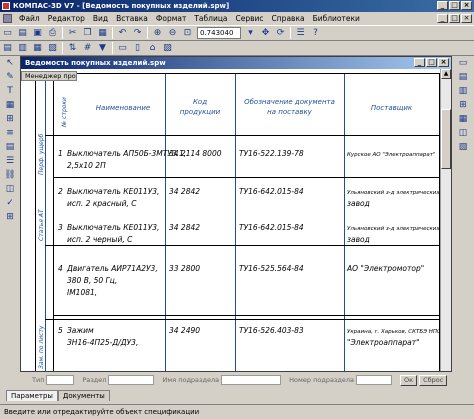 The image size is (474, 419). What do you see at coordinates (271, 191) in the screenshot?
I see `row-doc: ТУ16-642.015-84` at bounding box center [271, 191].